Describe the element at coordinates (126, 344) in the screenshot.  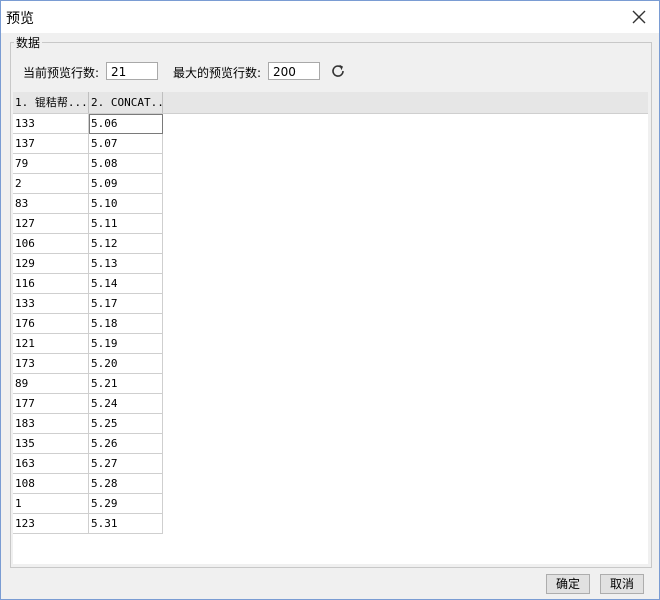
I see `table-cell: 5.19` at that location.